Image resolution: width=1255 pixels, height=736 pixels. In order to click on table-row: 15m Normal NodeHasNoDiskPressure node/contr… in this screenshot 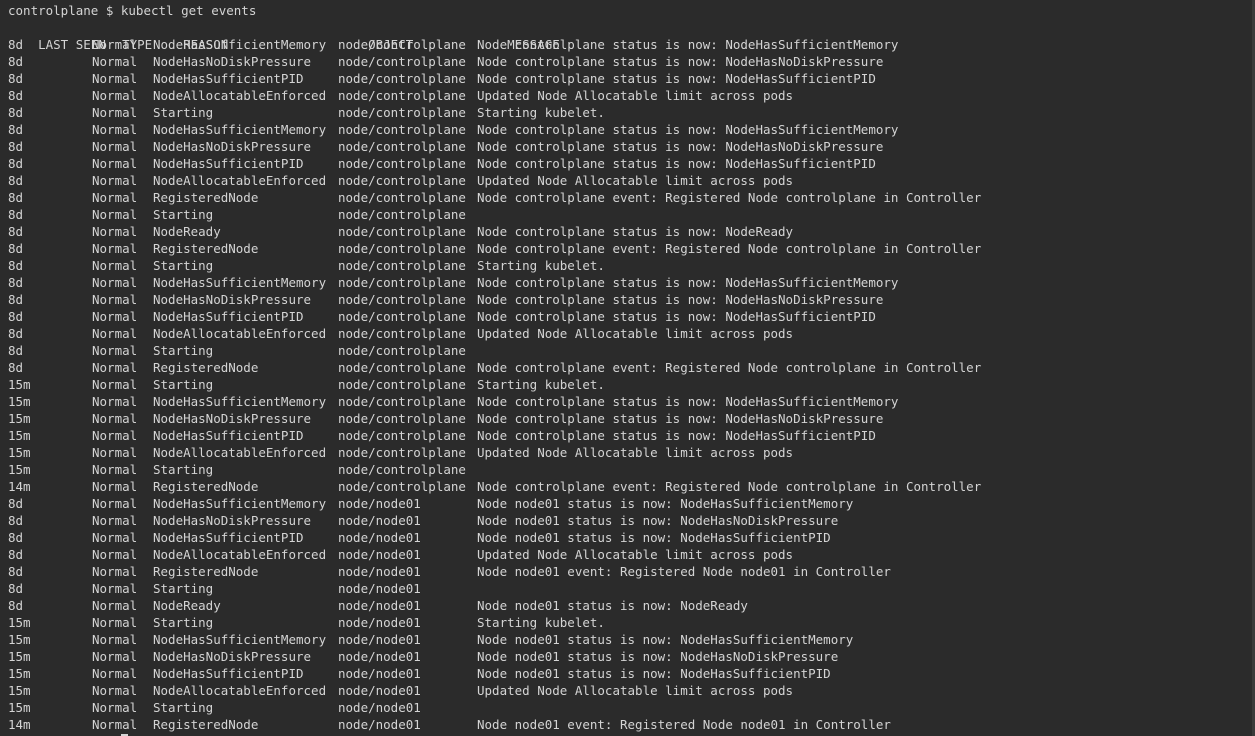, I will do `click(627, 418)`.